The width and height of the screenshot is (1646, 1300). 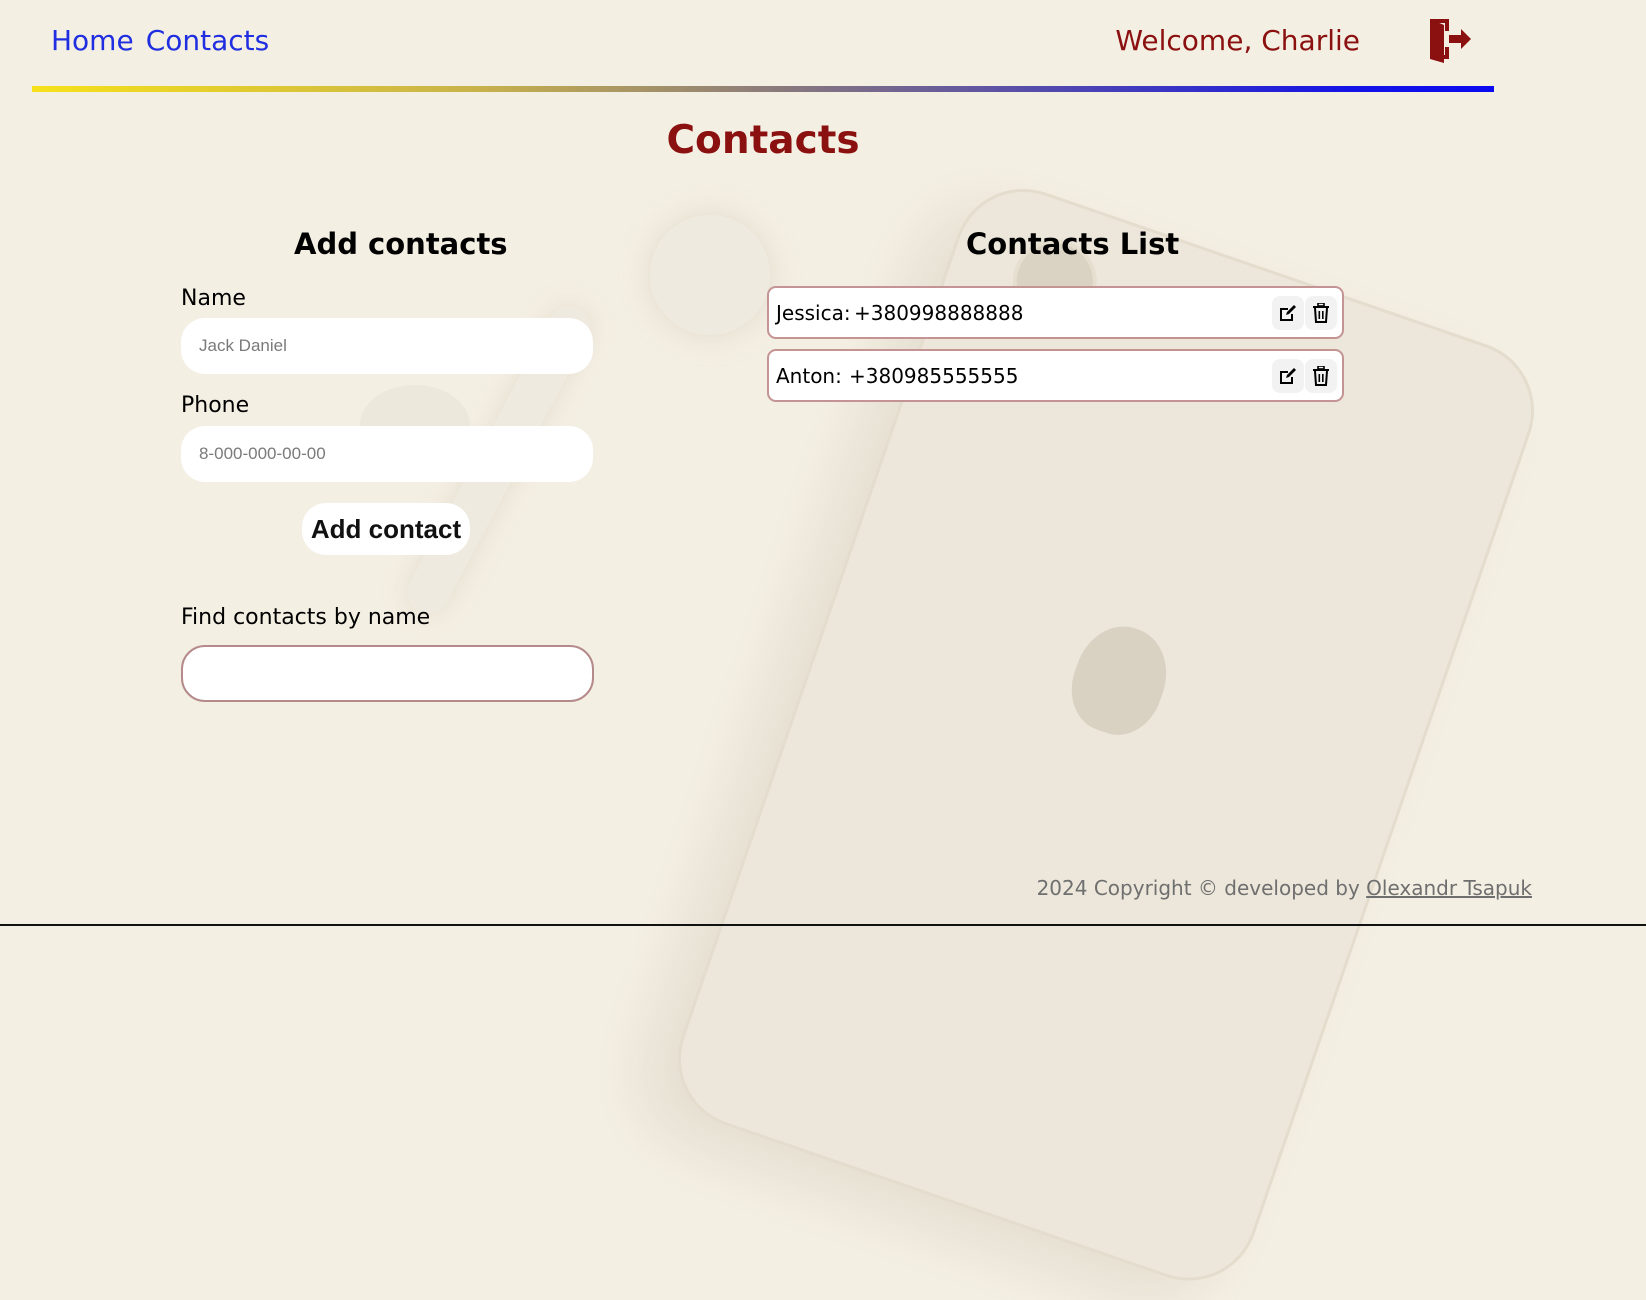 I want to click on welcome-text: Welcome, Charlie, so click(x=1237, y=40).